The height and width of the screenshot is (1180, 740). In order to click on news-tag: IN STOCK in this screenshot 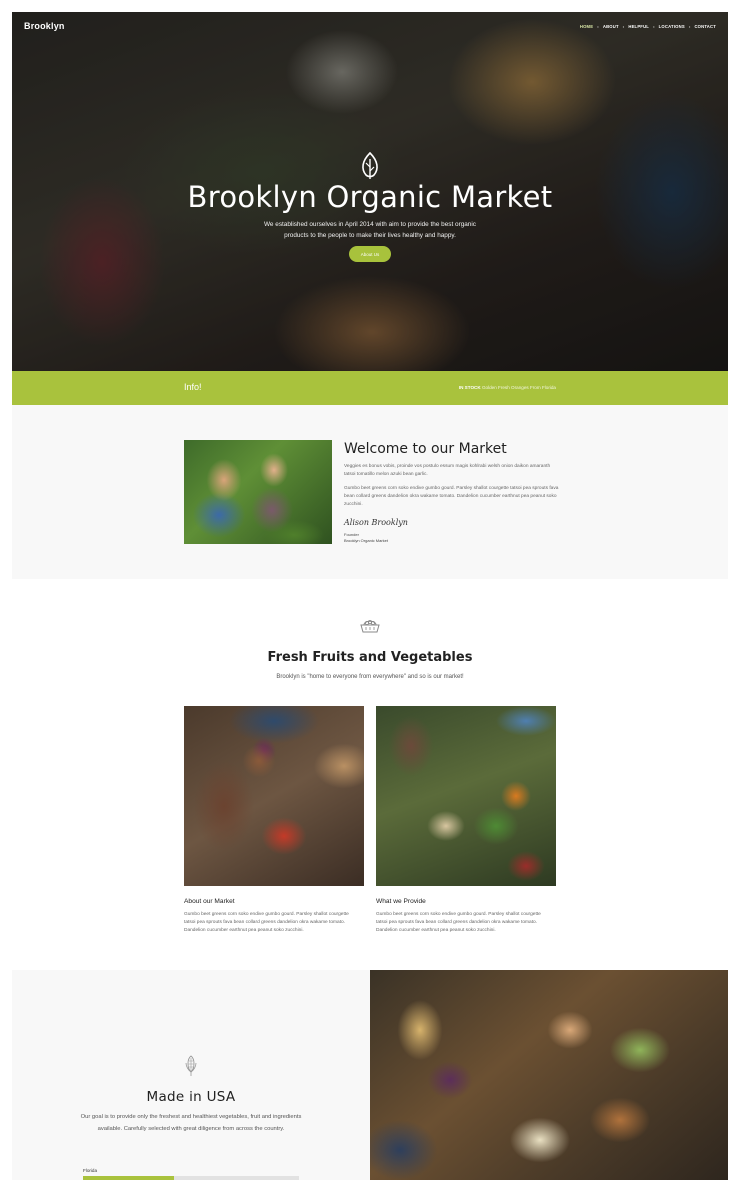, I will do `click(469, 387)`.